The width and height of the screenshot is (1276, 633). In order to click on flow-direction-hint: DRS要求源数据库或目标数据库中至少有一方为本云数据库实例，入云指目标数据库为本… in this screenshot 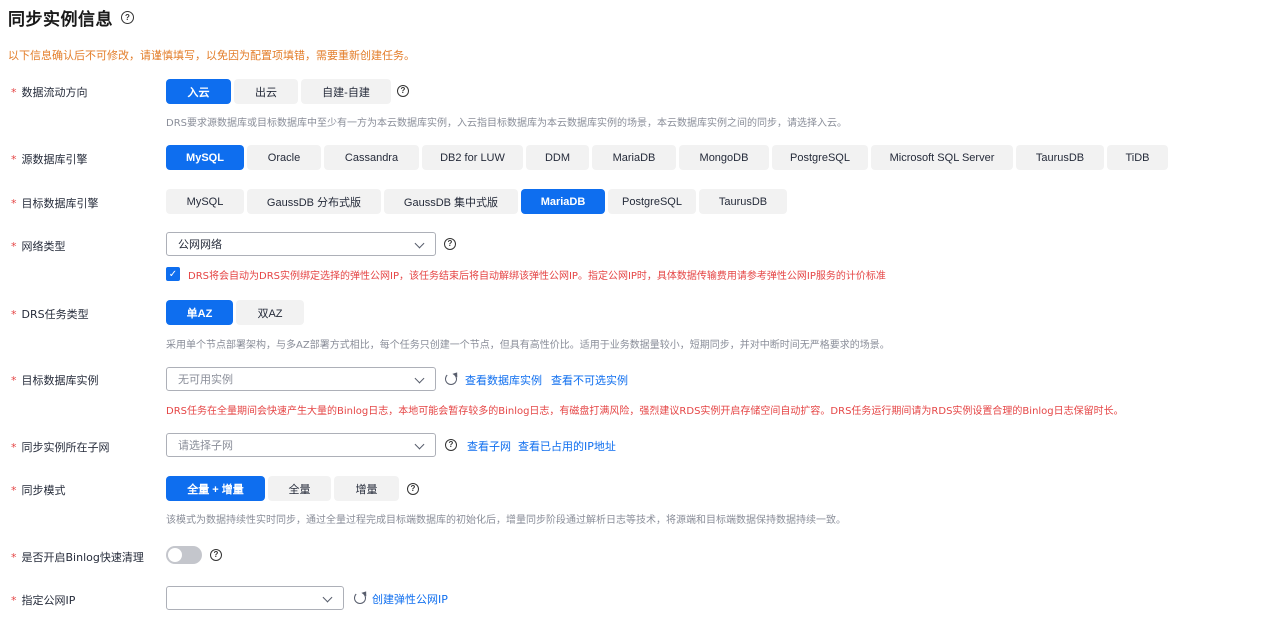, I will do `click(506, 123)`.